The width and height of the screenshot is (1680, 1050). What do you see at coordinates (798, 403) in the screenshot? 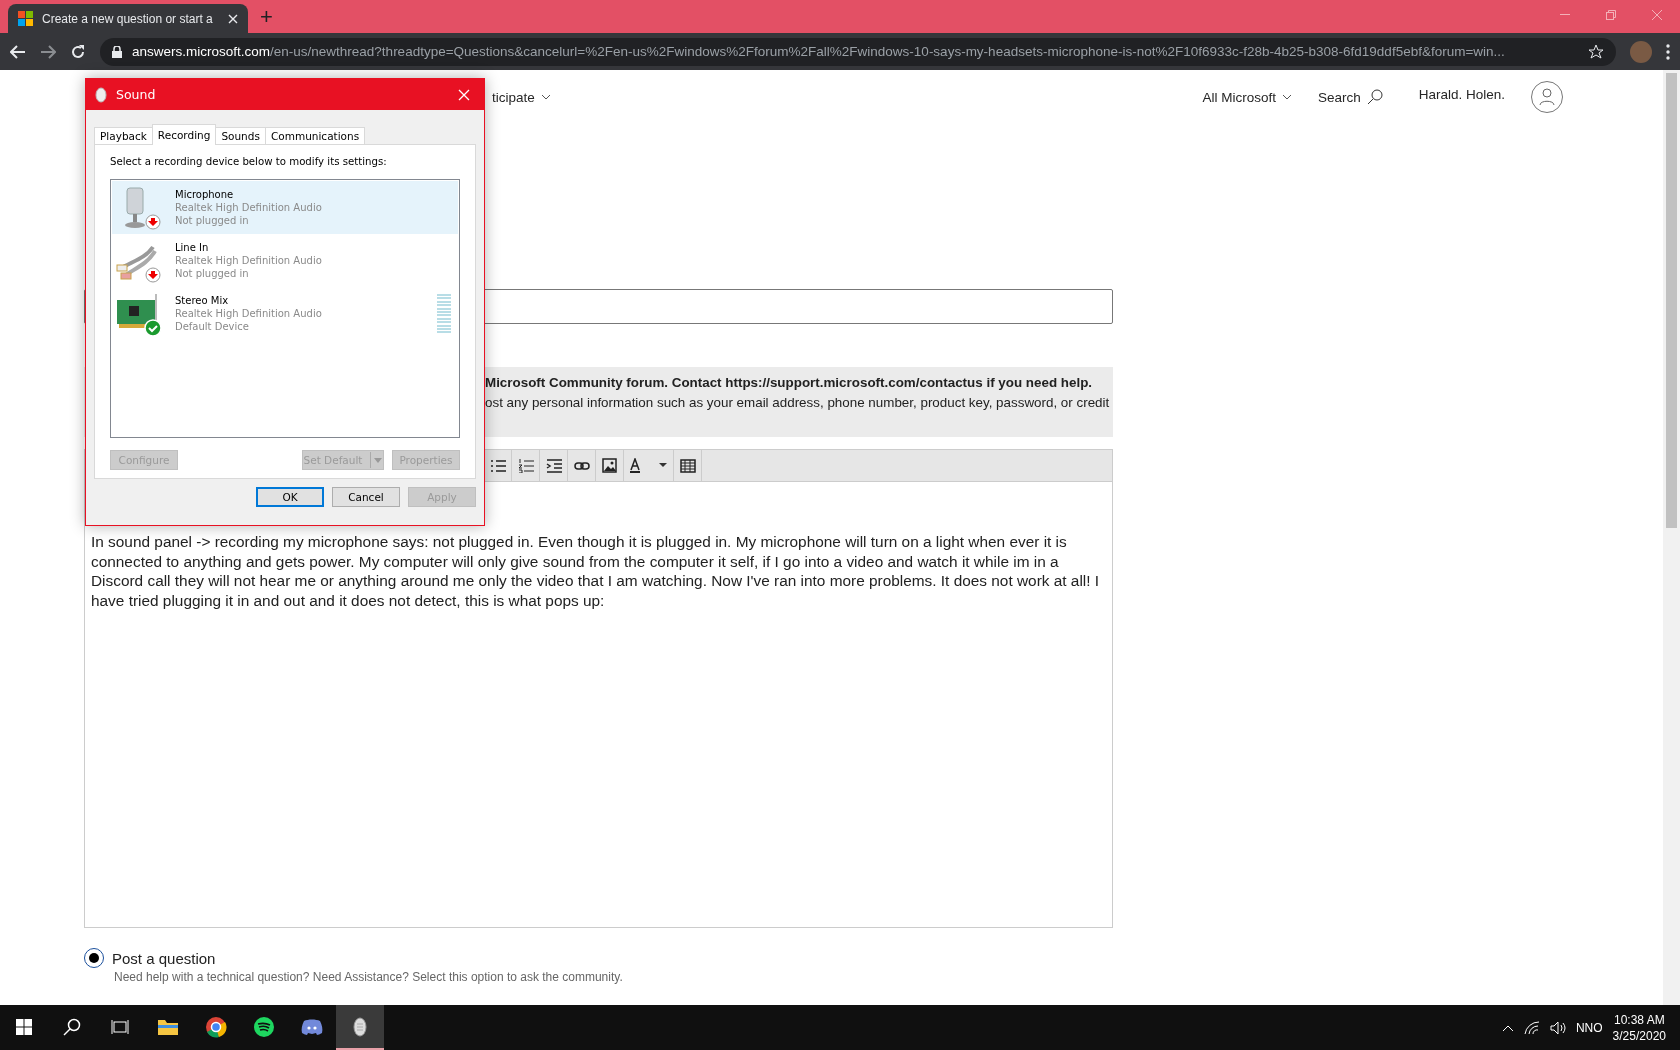
I see `notice-text: ost any personal information such as your email address, phone number, product key, password, or credit` at bounding box center [798, 403].